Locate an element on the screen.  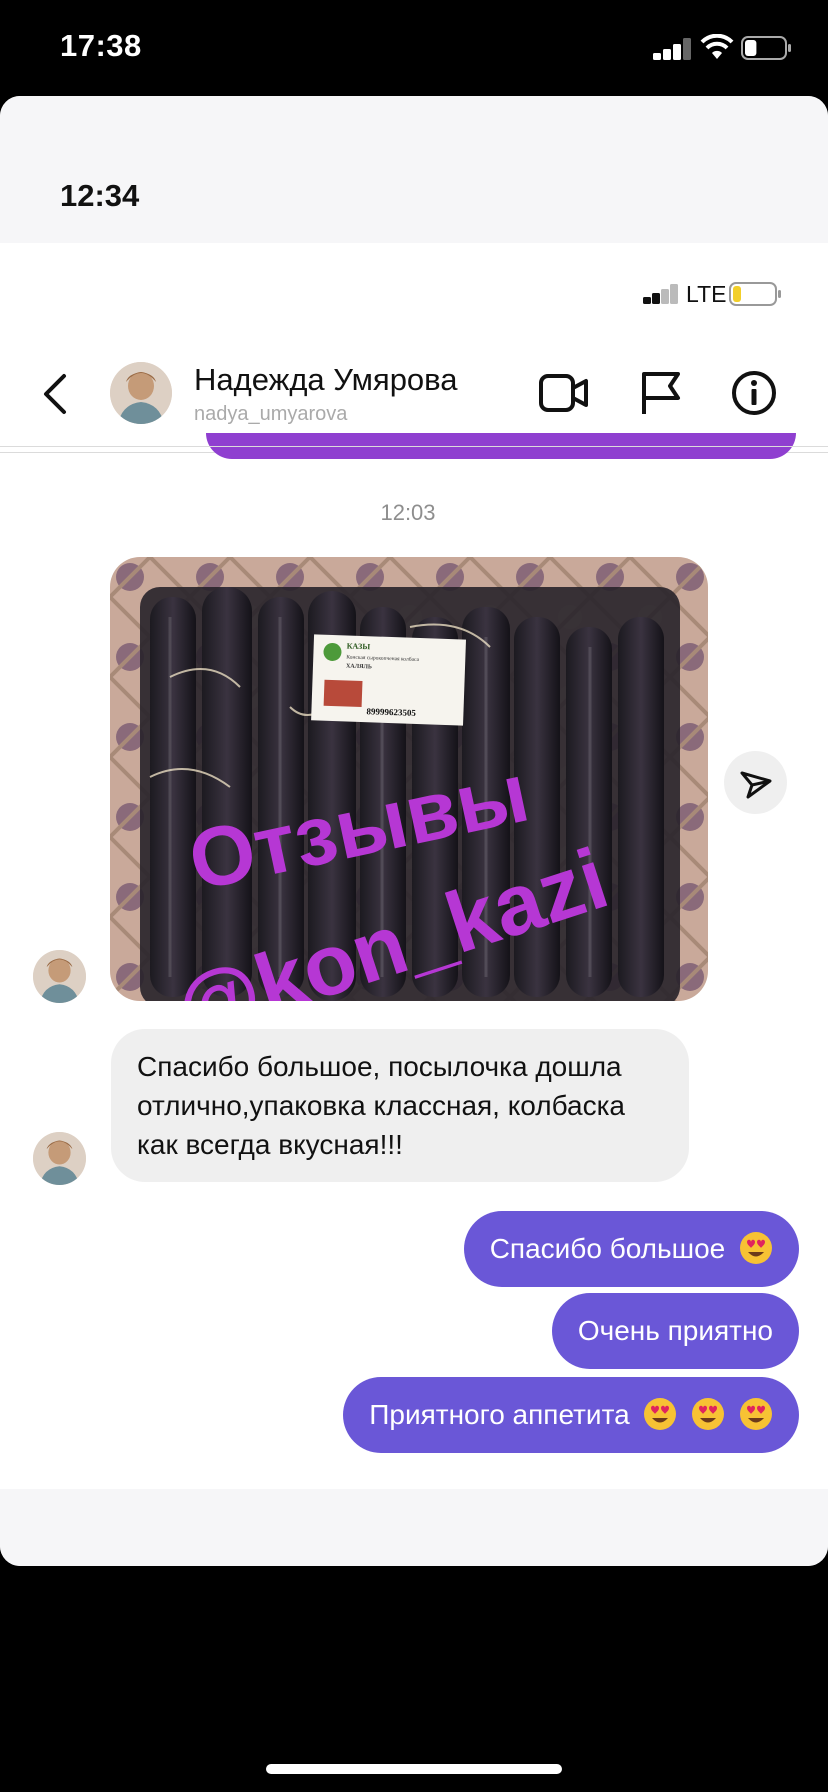
header-divider is located at coordinates (414, 446).